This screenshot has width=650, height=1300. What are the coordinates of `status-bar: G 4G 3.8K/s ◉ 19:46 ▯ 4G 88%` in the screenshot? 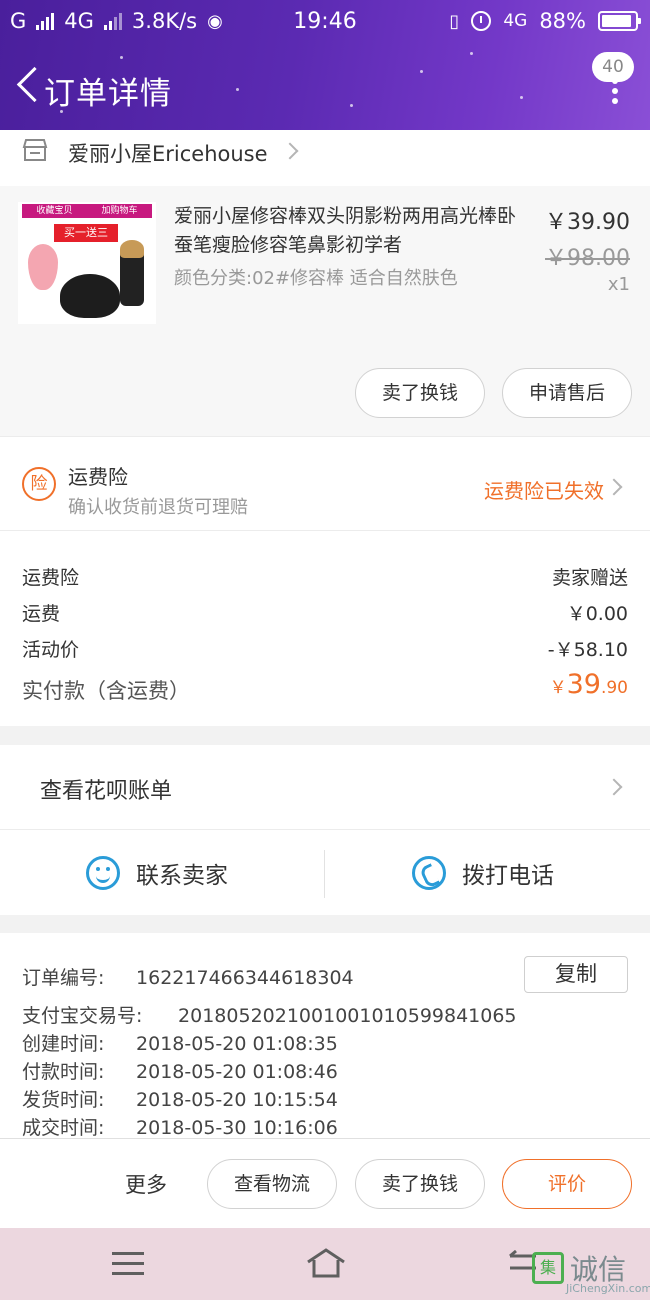 It's located at (325, 22).